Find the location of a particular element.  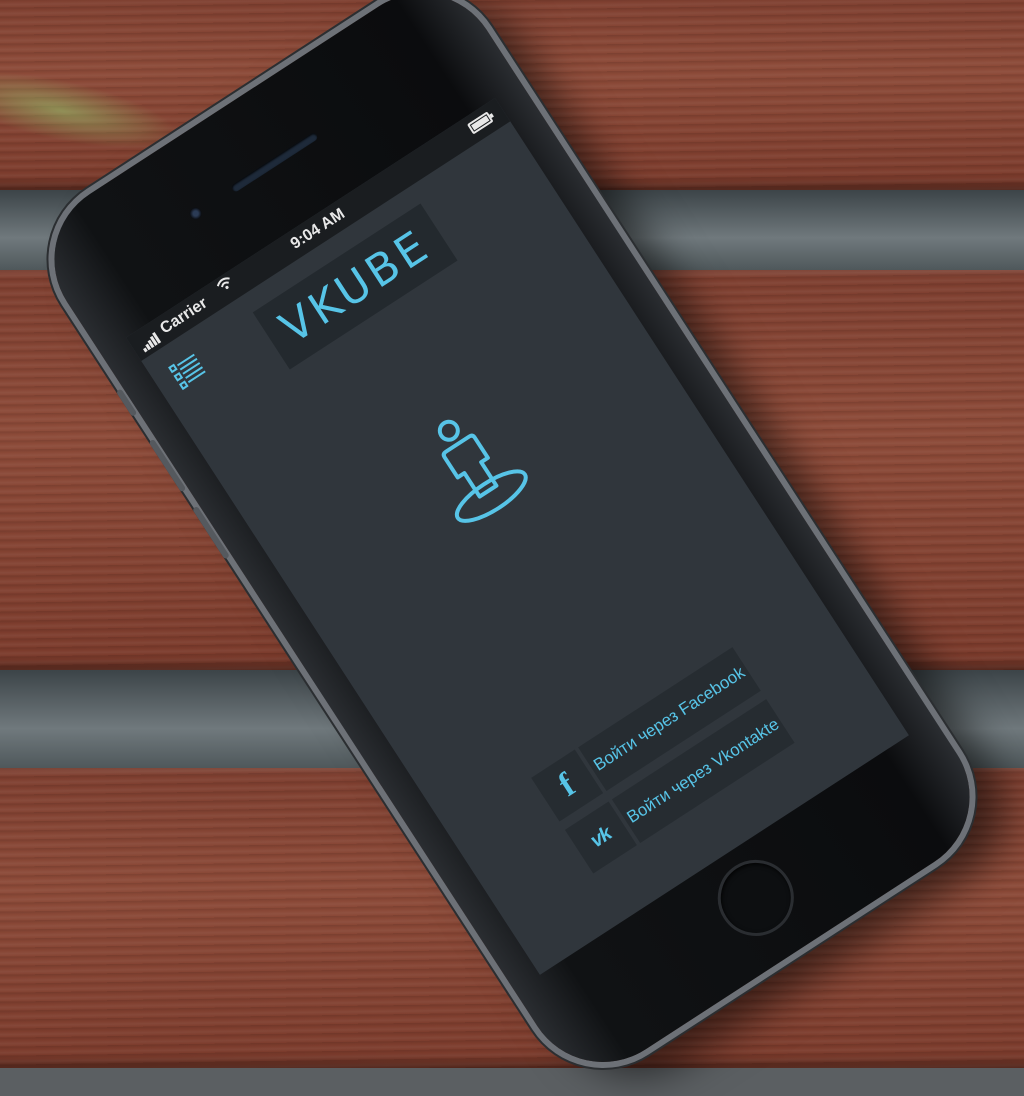

list-menu-icon is located at coordinates (188, 371).